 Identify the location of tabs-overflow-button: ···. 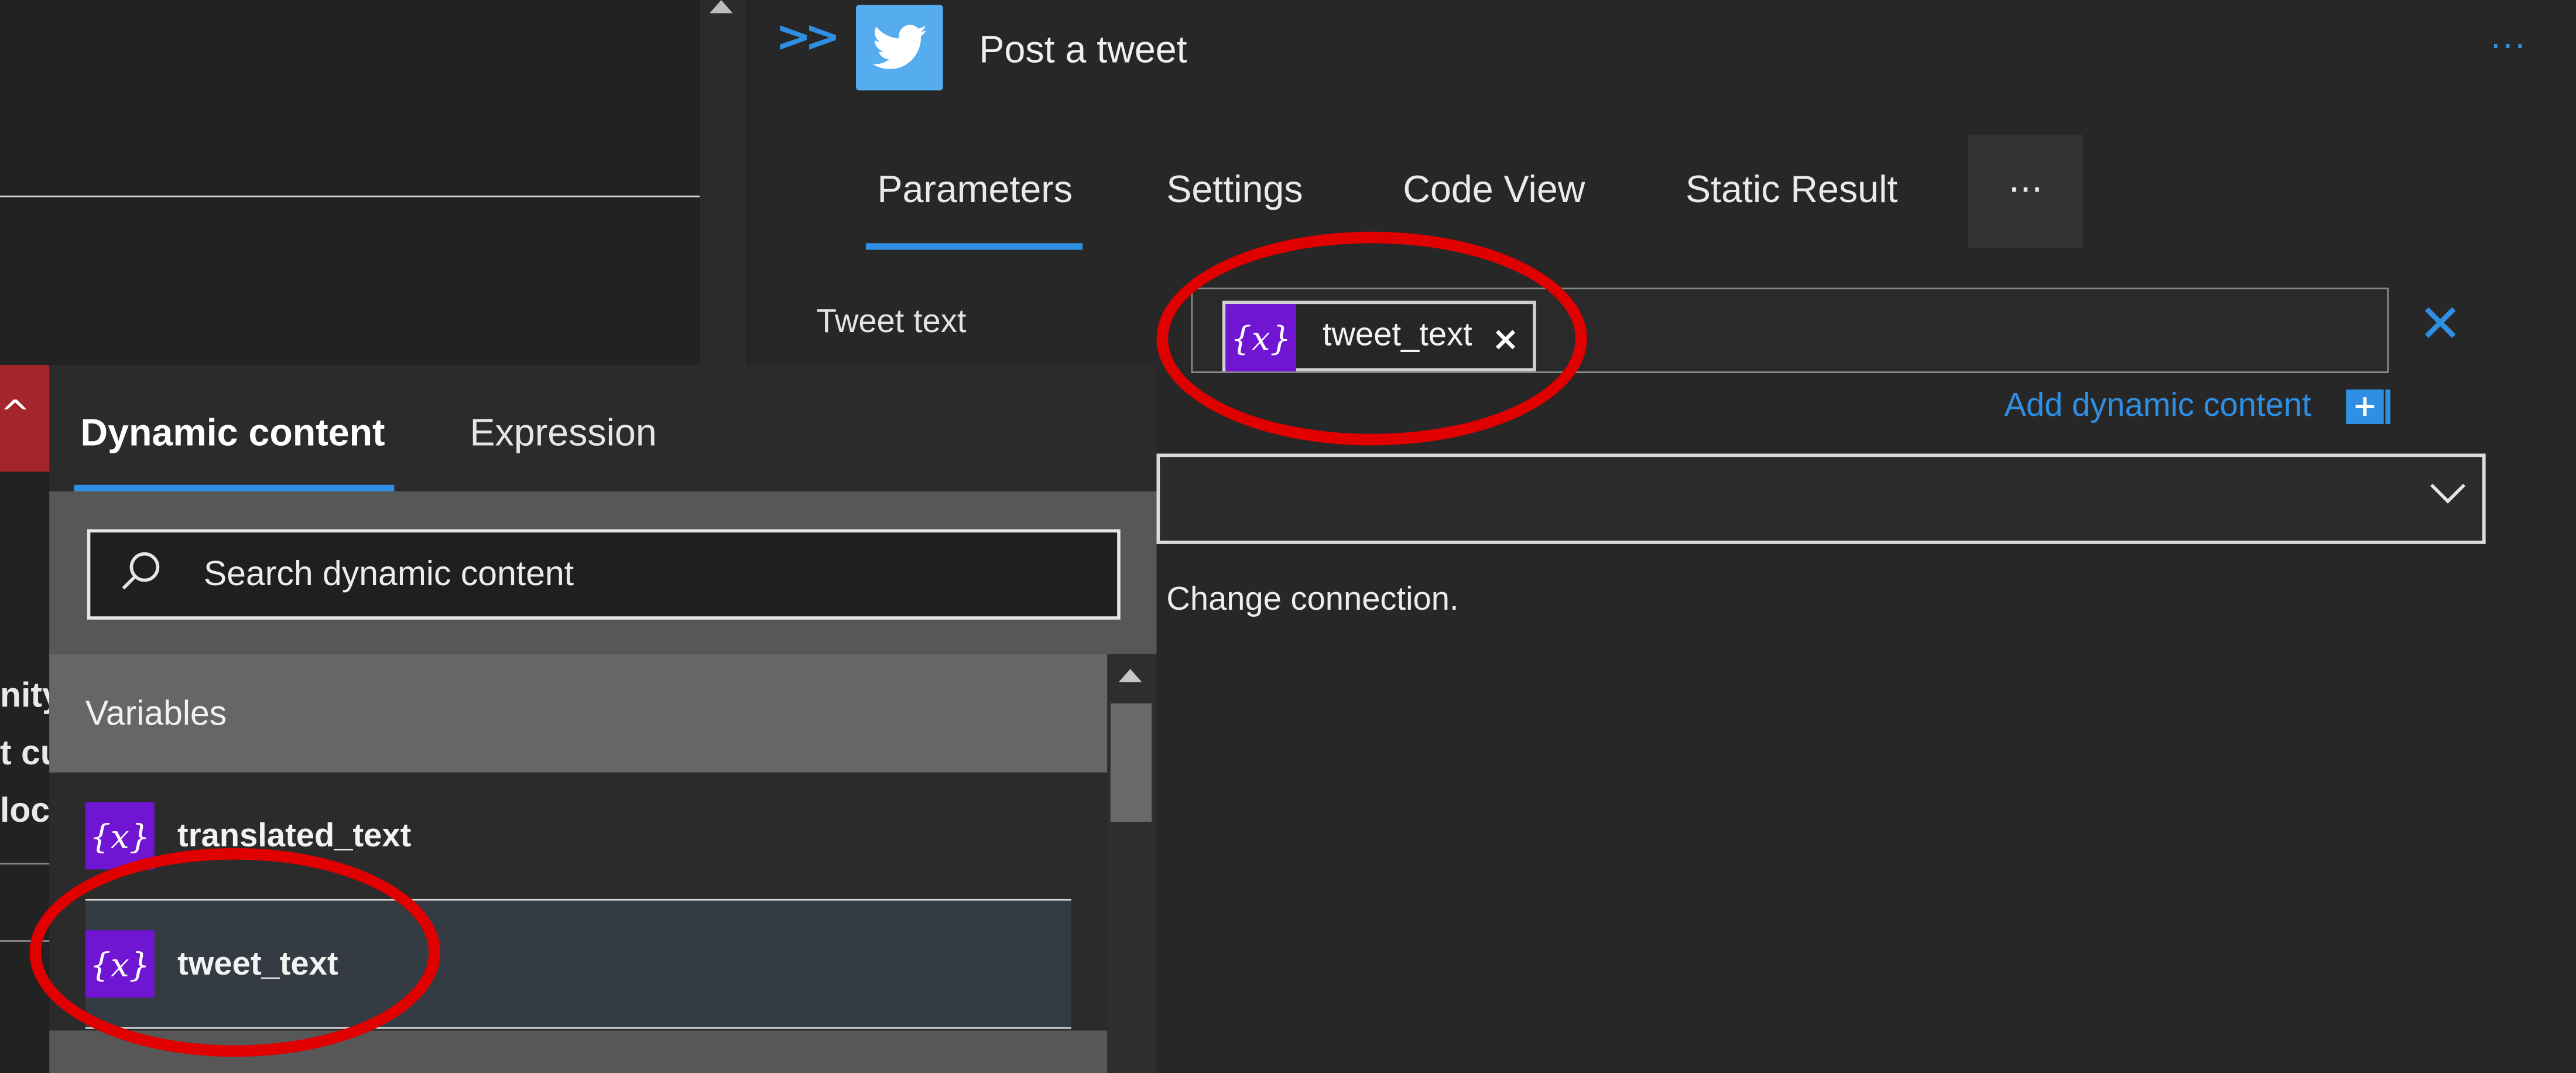
(2026, 191).